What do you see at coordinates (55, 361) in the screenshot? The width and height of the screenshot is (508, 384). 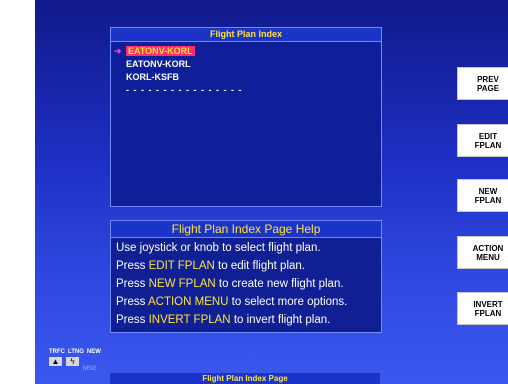 I see `traffic-icon: ▲` at bounding box center [55, 361].